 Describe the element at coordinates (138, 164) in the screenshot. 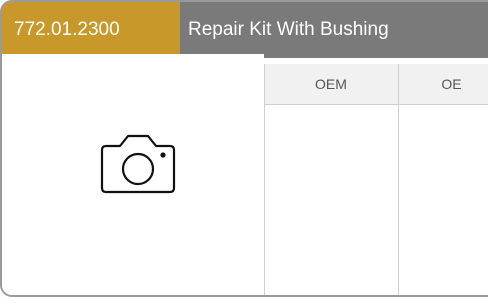

I see `camera-icon` at that location.